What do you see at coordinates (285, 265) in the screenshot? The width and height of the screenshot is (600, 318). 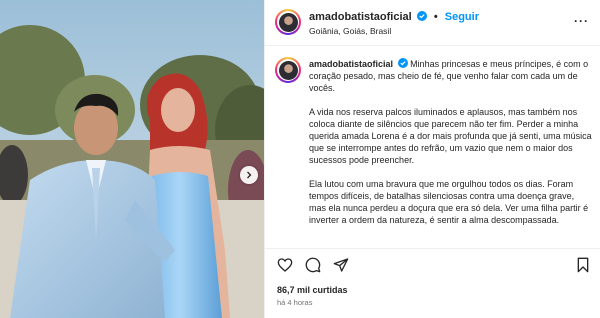 I see `heart-icon` at bounding box center [285, 265].